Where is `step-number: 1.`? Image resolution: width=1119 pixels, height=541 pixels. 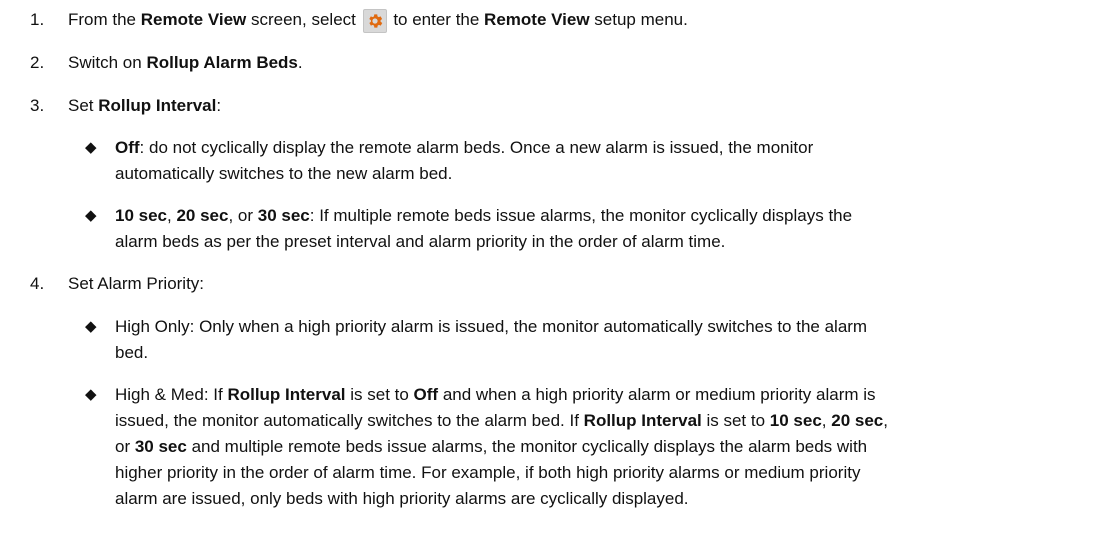
step-number: 1. is located at coordinates (37, 19).